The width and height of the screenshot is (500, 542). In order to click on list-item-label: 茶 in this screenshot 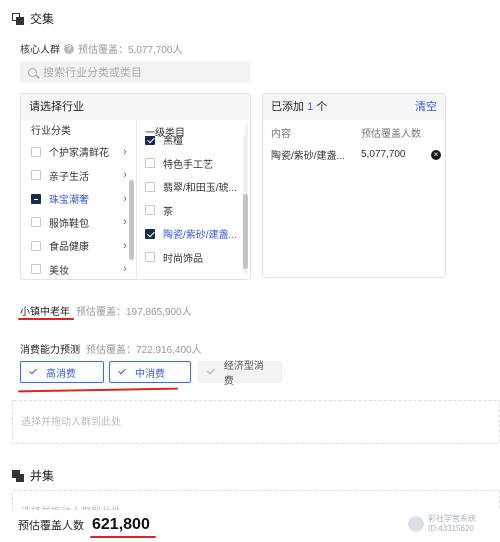, I will do `click(168, 212)`.